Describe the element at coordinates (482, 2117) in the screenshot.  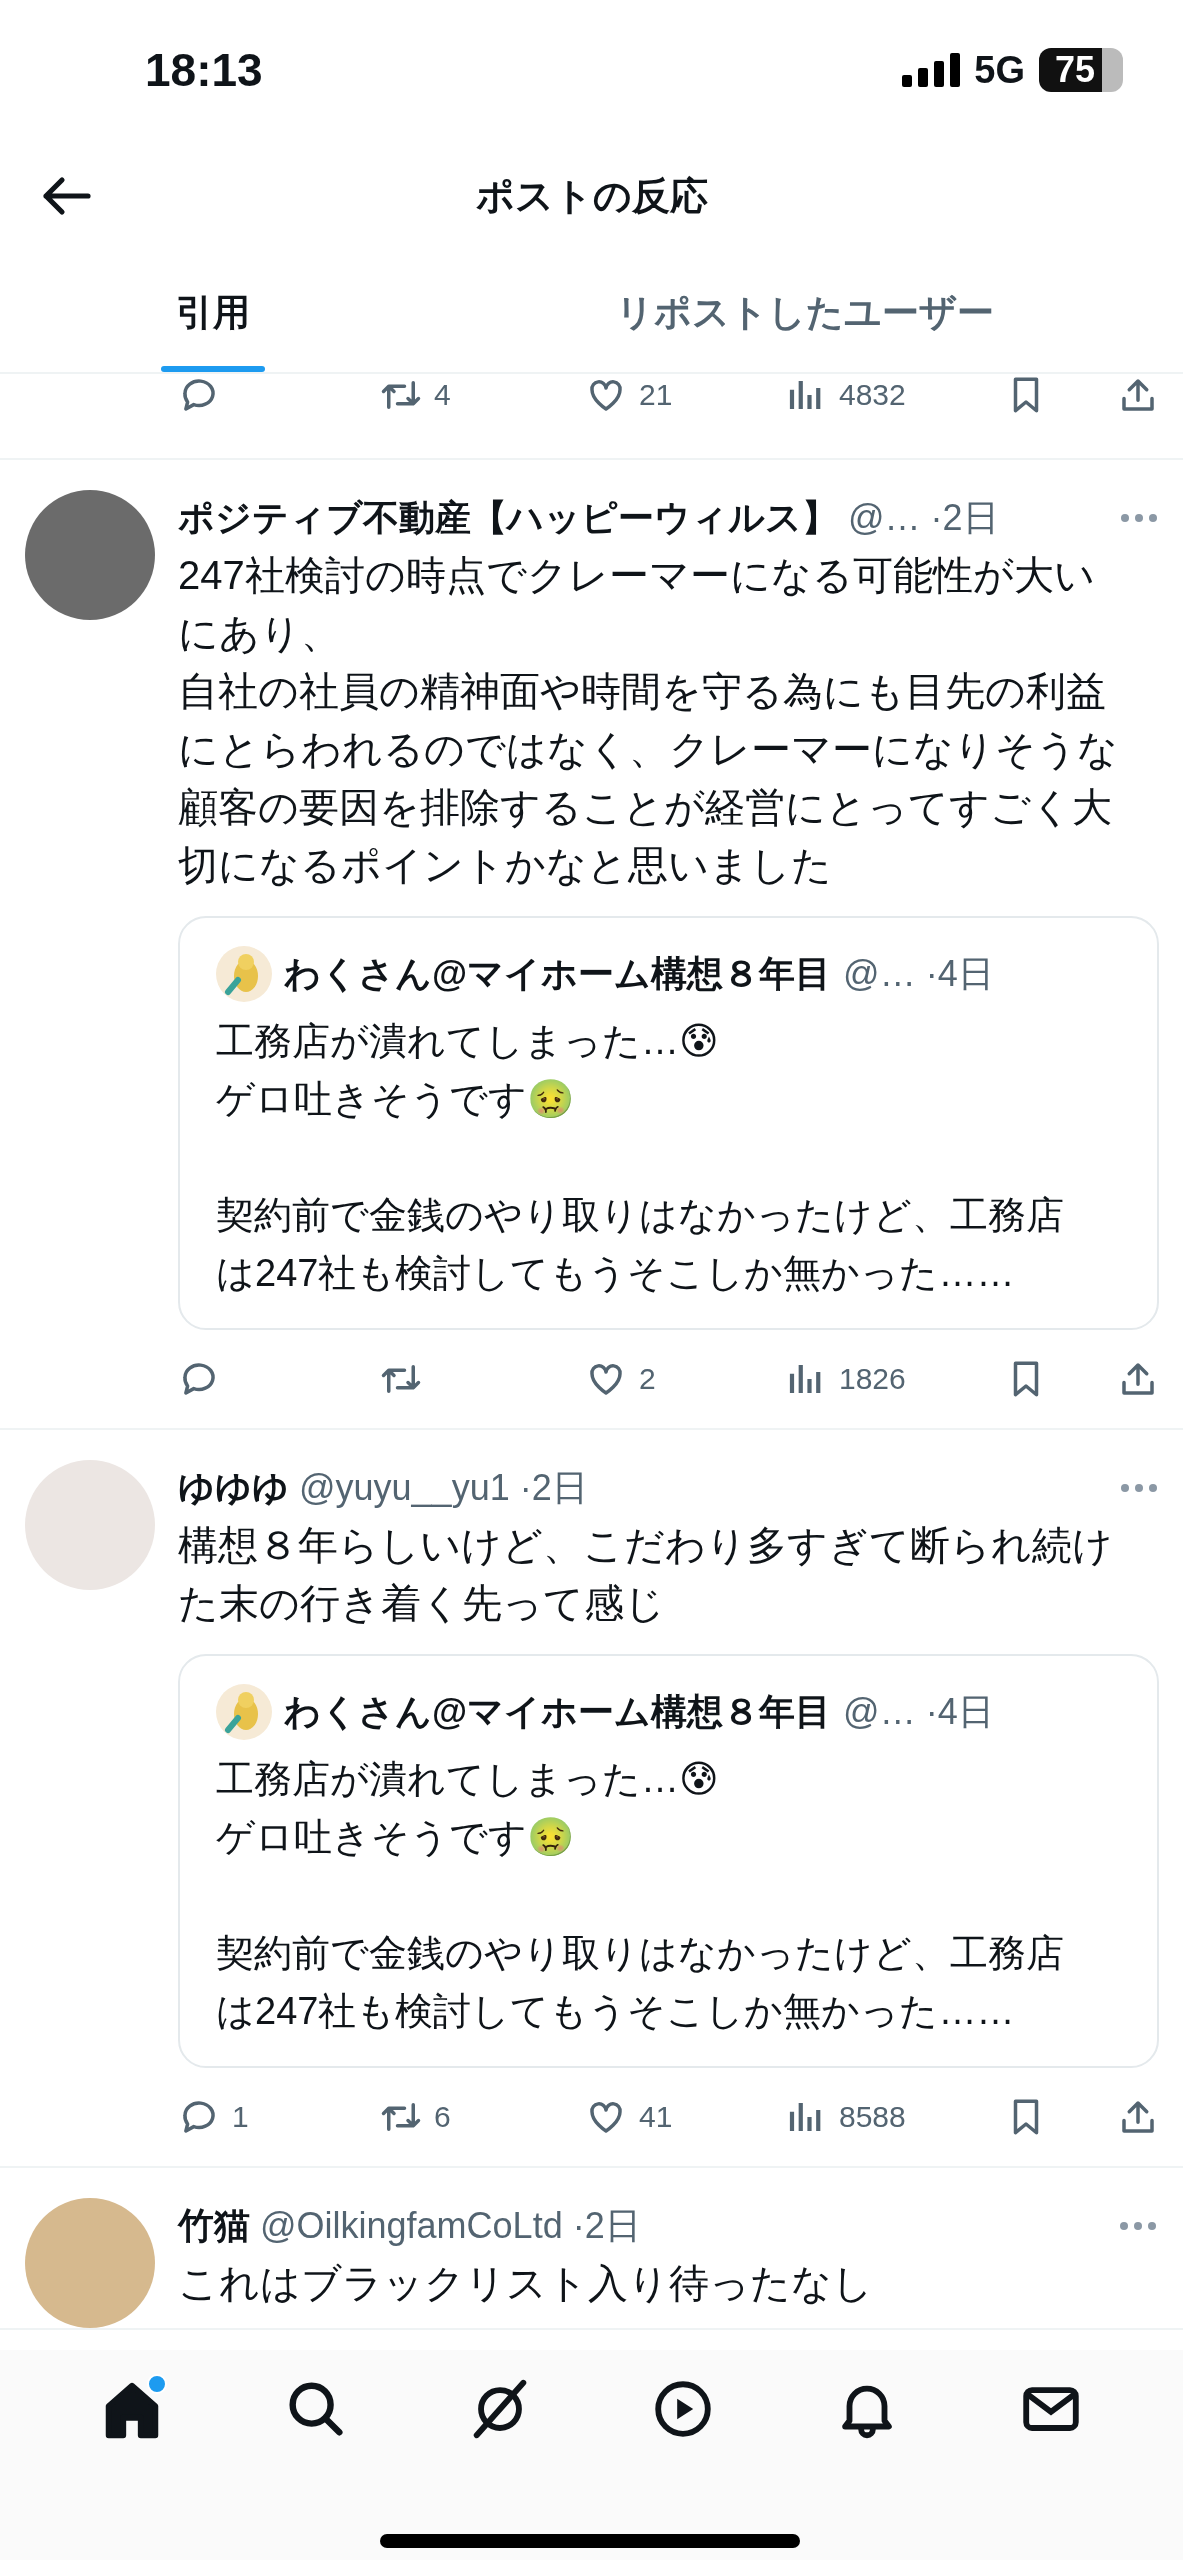
I see `retweet-button: 6` at that location.